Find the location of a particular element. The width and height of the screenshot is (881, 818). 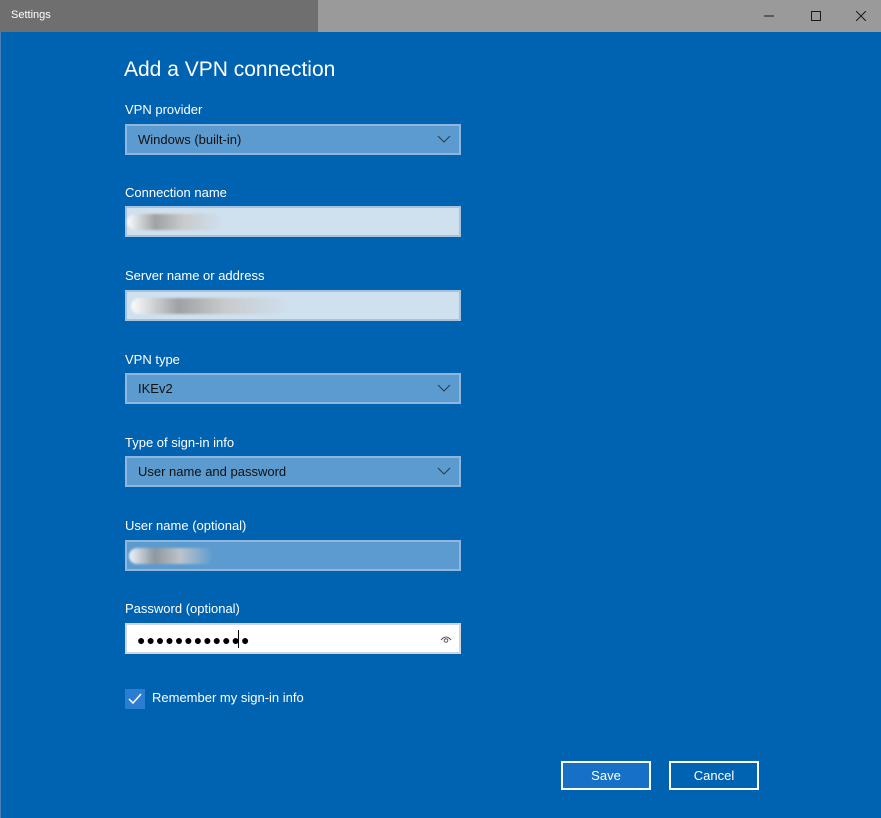

window-title: Settings is located at coordinates (31, 15).